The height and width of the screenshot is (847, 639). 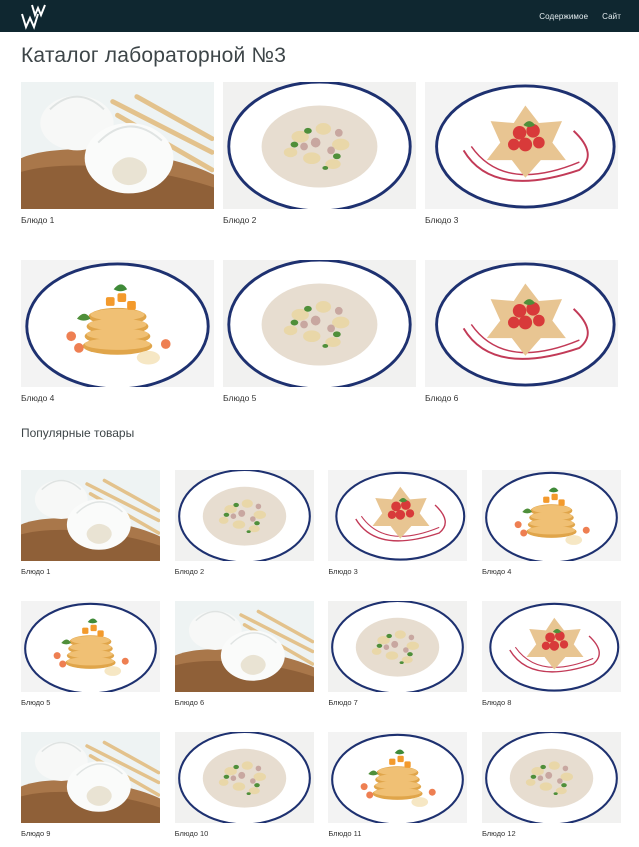 I want to click on popular-card: Блюдо 11, so click(x=398, y=785).